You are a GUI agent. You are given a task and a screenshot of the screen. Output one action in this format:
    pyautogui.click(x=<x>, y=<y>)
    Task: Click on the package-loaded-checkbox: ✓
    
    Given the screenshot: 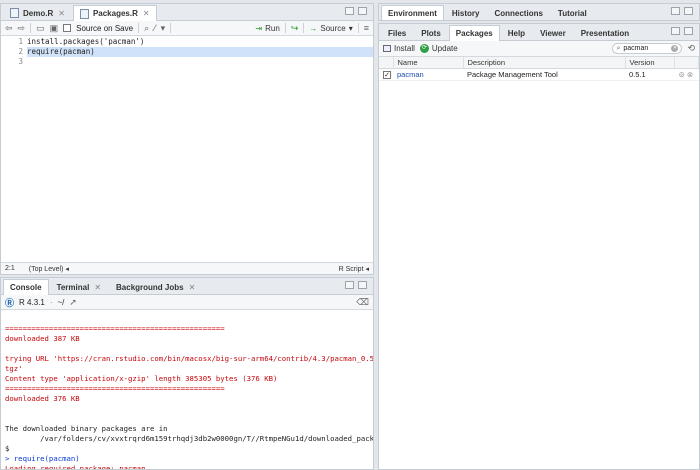 What is the action you would take?
    pyautogui.click(x=387, y=74)
    